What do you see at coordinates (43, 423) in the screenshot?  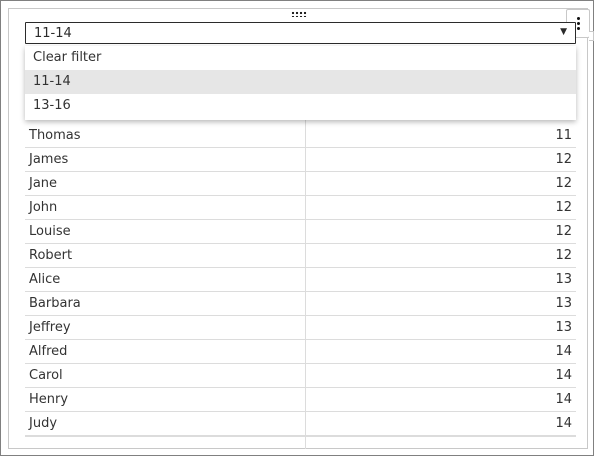 I see `name-cell: Judy` at bounding box center [43, 423].